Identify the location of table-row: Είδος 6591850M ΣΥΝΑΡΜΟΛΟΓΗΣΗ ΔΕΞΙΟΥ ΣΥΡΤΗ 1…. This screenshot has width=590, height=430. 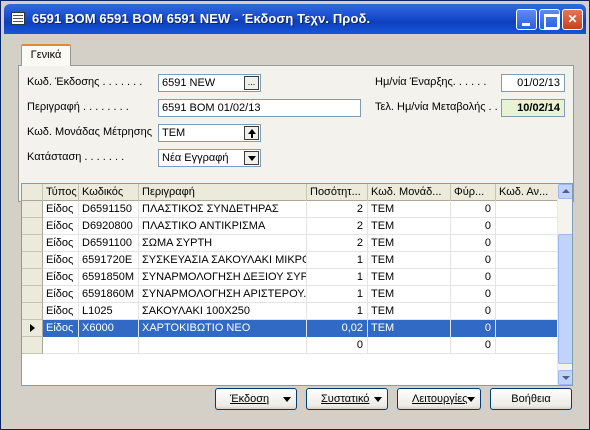
(290, 277).